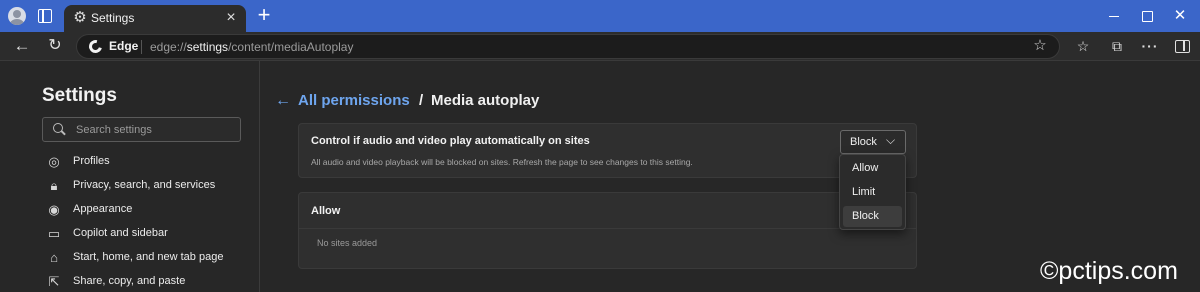 The height and width of the screenshot is (292, 1200). I want to click on favorites-icon: ☆, so click(1083, 46).